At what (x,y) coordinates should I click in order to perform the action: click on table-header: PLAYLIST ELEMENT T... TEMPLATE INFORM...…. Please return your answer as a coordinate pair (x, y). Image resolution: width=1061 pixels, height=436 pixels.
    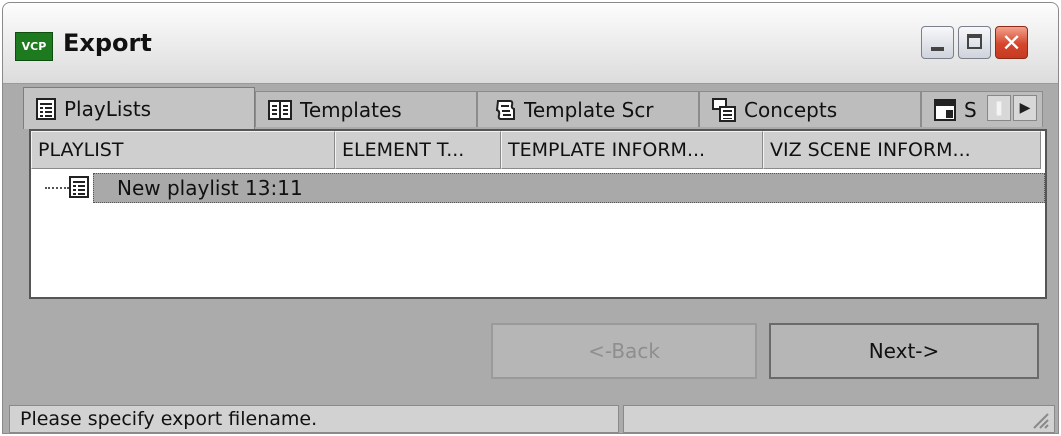
    Looking at the image, I should click on (538, 150).